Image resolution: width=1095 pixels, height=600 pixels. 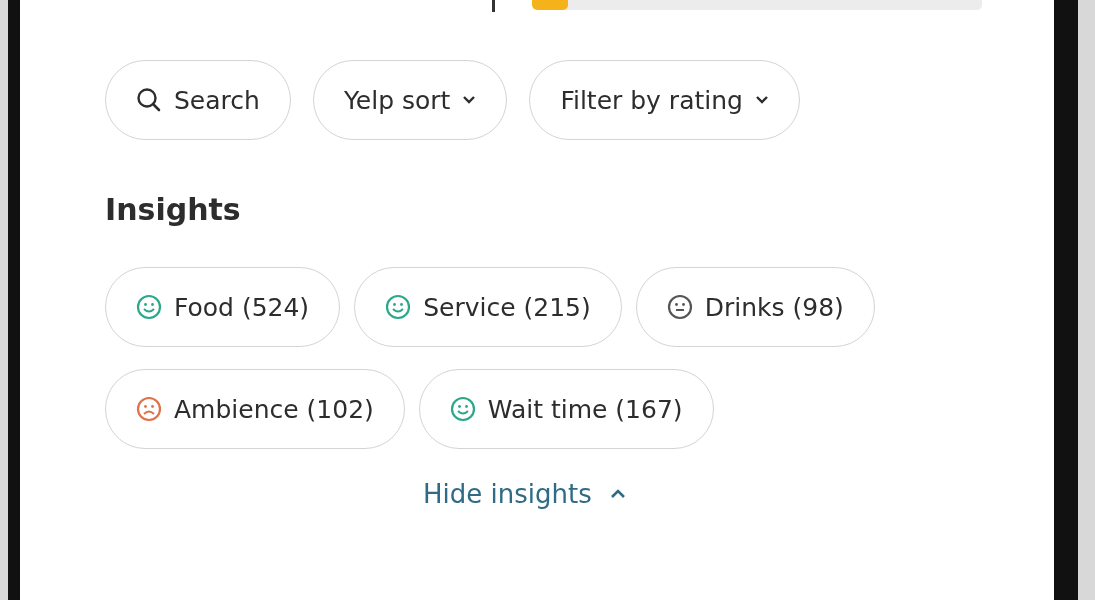 I want to click on insight-chip: Drinks (98), so click(x=755, y=307).